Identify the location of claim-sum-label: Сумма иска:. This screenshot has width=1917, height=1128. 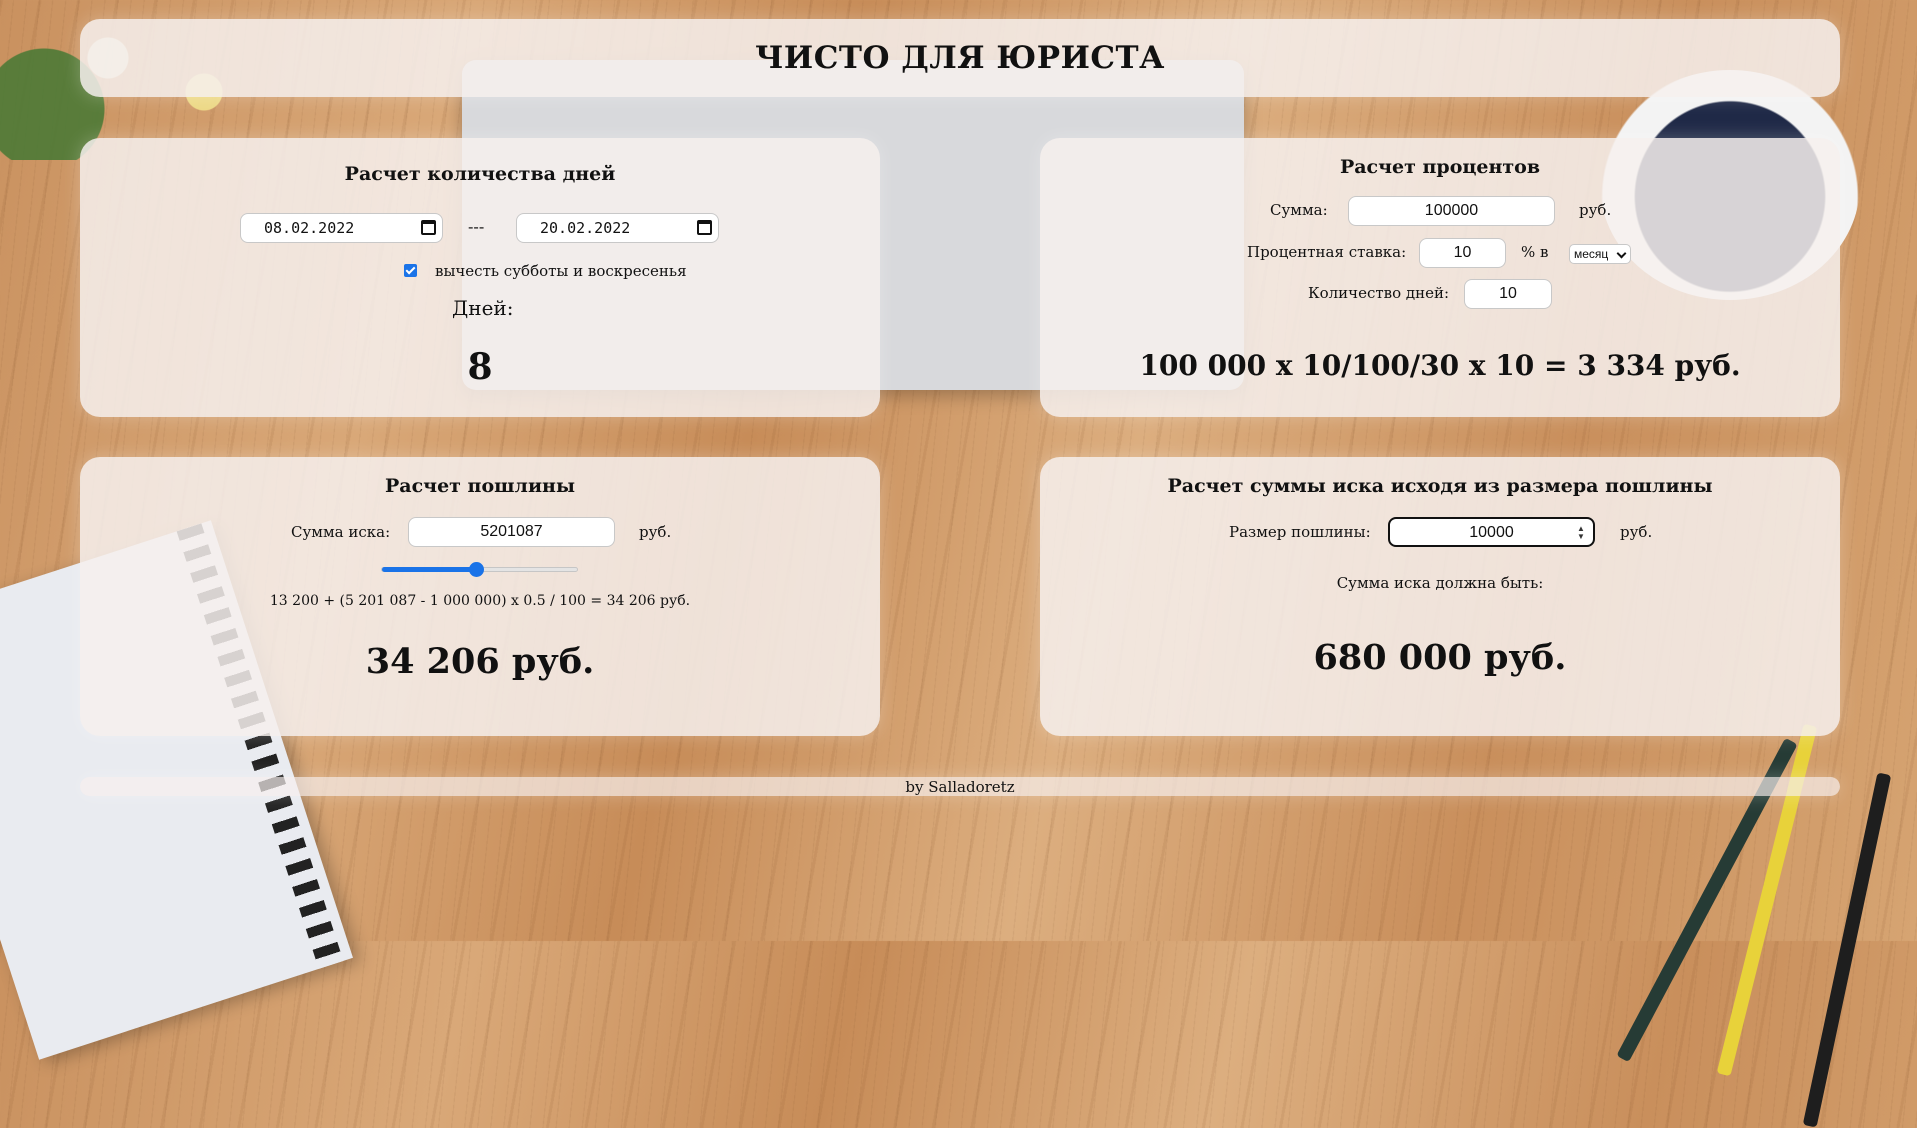
(341, 532).